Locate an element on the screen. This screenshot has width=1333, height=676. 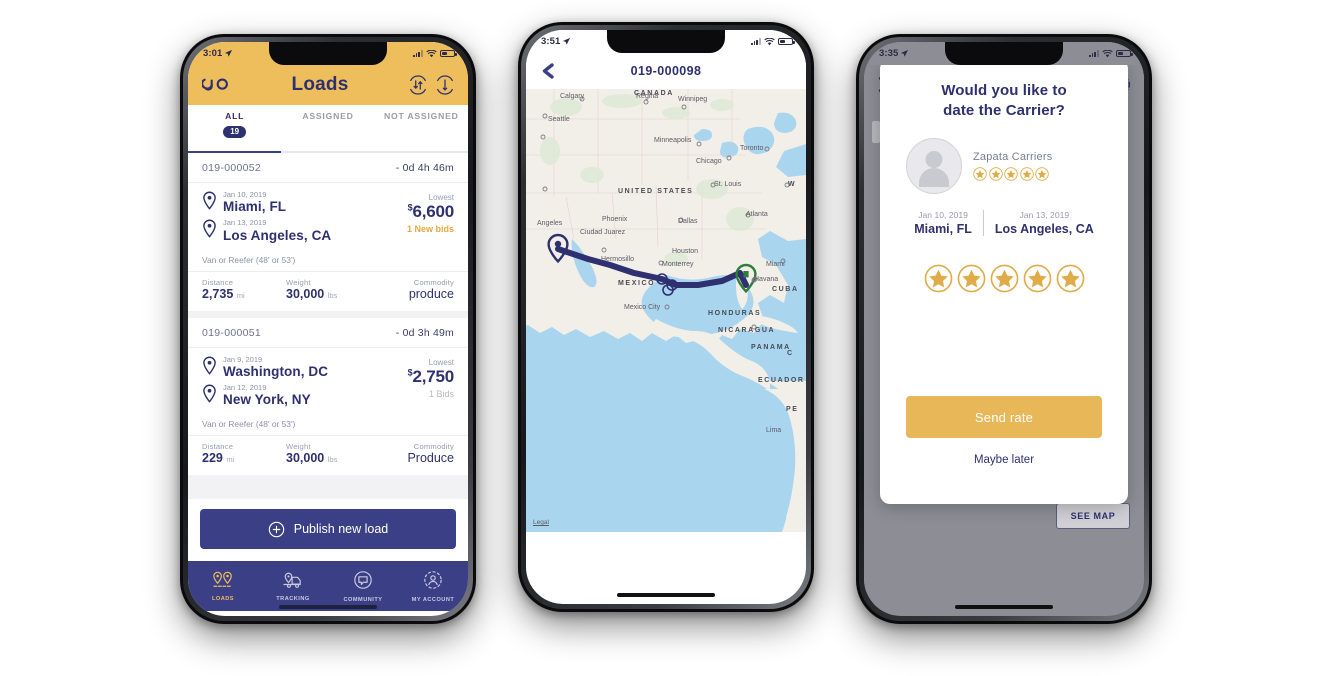
location-arrow-icon is located at coordinates (567, 41).